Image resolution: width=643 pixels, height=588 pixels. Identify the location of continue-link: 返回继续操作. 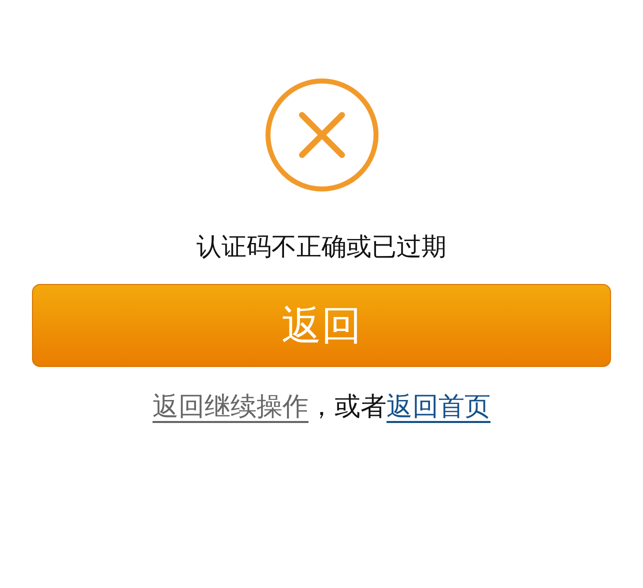
(230, 407).